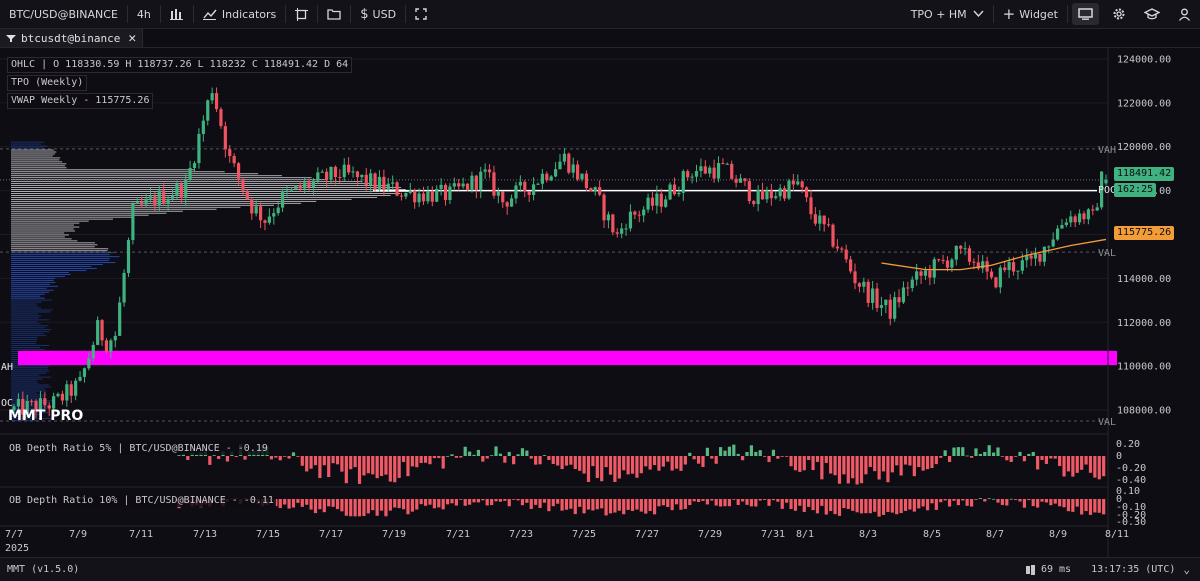 The height and width of the screenshot is (581, 1200). I want to click on currency-button: $ USD, so click(378, 14).